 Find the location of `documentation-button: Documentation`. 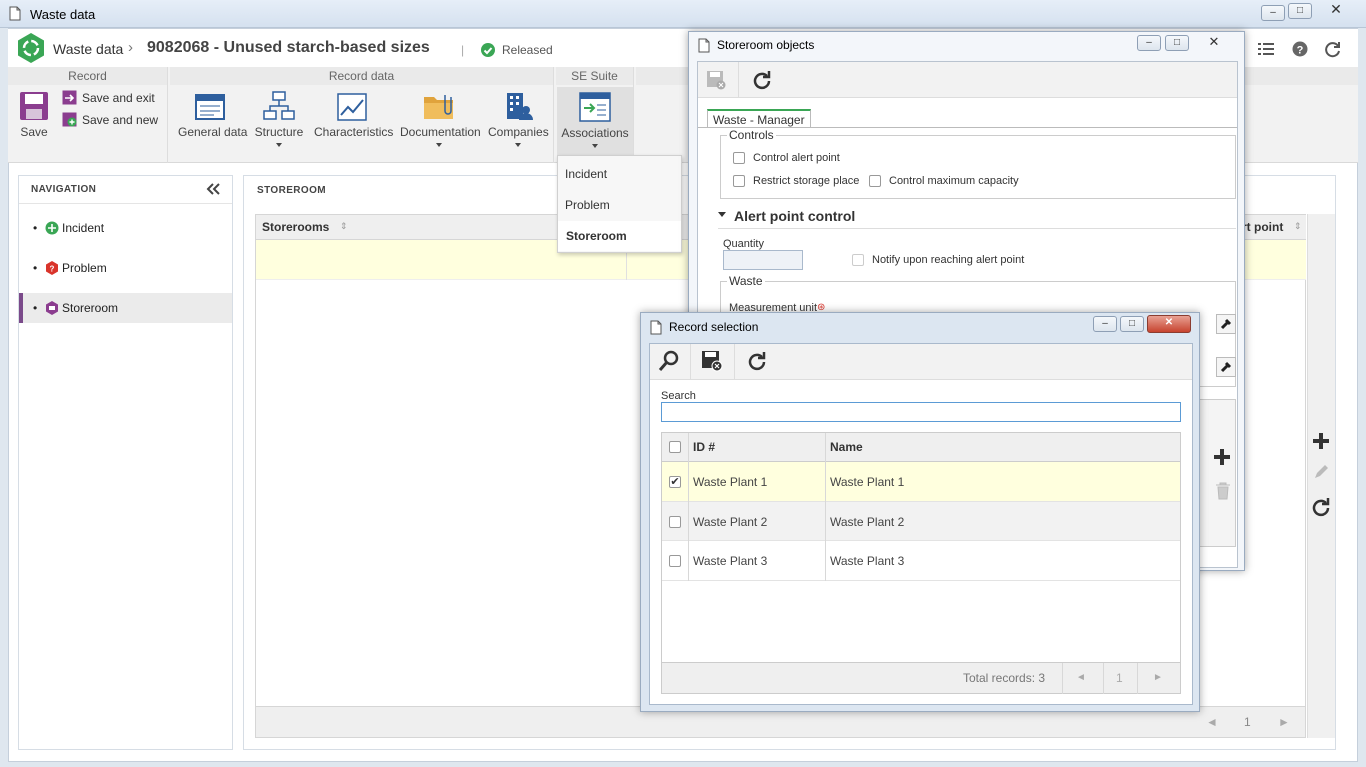

documentation-button: Documentation is located at coordinates (440, 119).